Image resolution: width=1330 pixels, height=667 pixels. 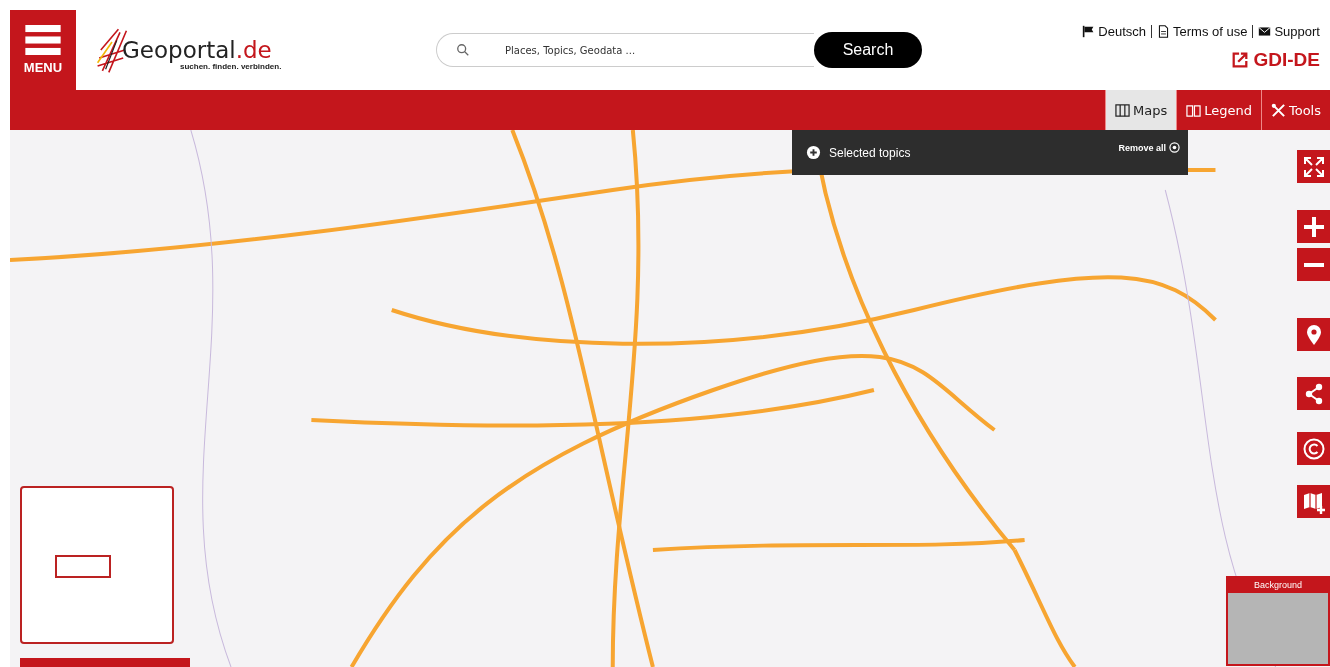 What do you see at coordinates (43, 40) in the screenshot?
I see `menu-icon` at bounding box center [43, 40].